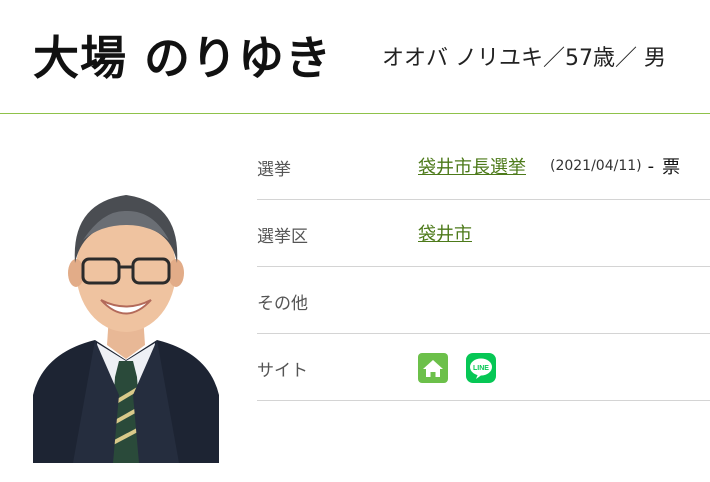 This screenshot has width=710, height=482. I want to click on candidate-name: 大場 のりゆき, so click(183, 58).